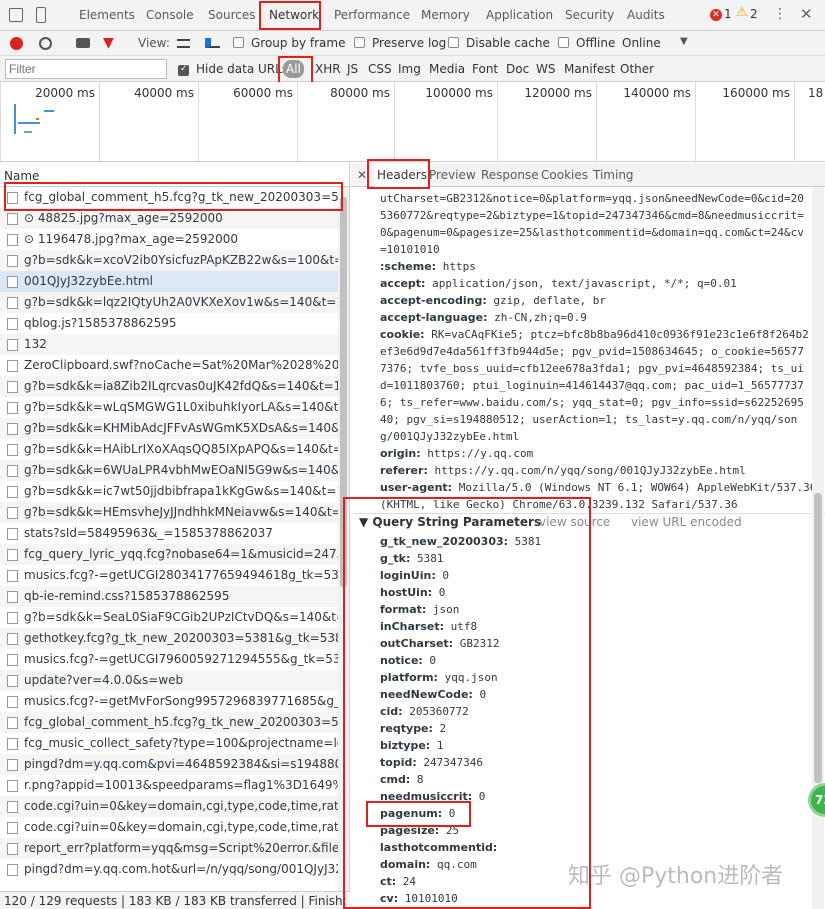 The image size is (825, 909). Describe the element at coordinates (45, 43) in the screenshot. I see `clear-icon` at that location.